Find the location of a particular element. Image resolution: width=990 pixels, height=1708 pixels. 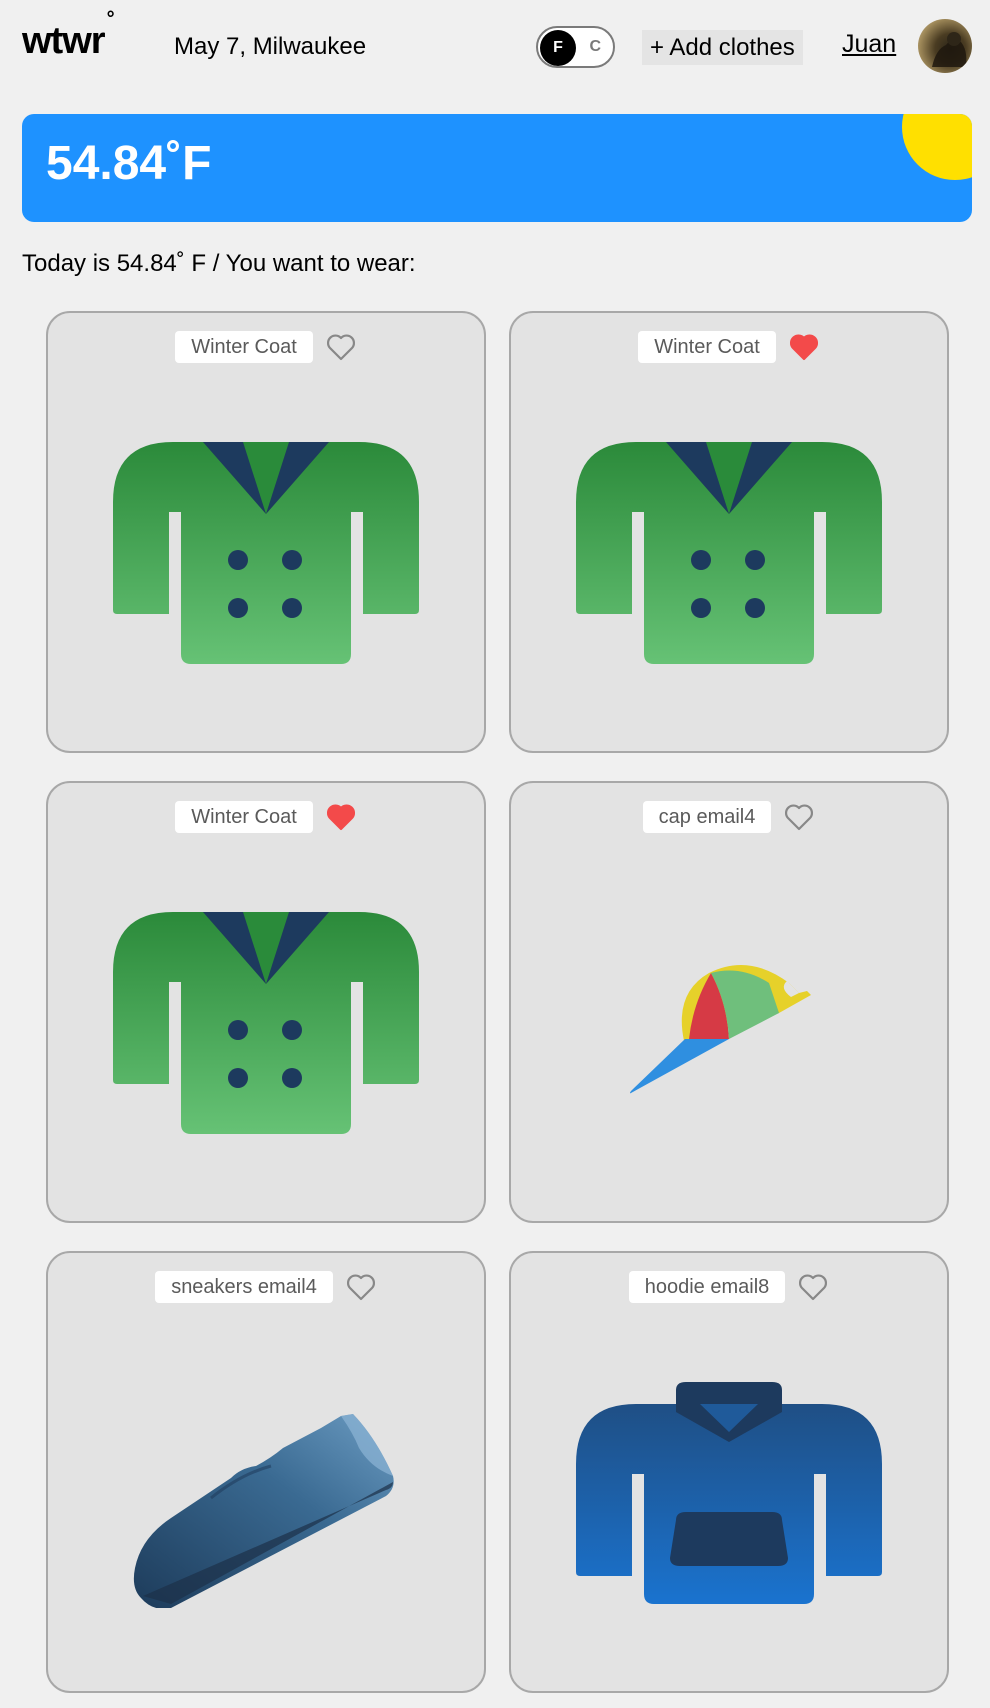

temperature-unit-toggle: F C is located at coordinates (575, 47).